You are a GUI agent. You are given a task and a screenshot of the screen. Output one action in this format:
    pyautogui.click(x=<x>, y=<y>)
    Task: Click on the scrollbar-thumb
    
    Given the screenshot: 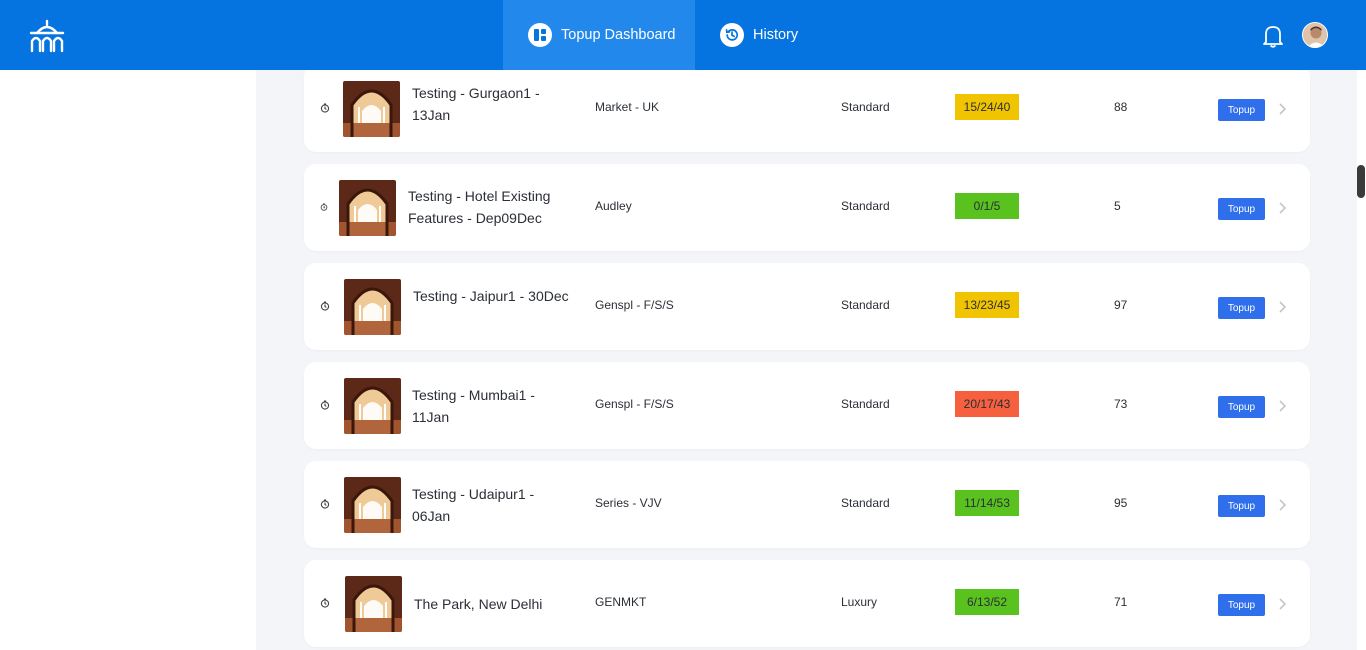 What is the action you would take?
    pyautogui.click(x=1361, y=181)
    